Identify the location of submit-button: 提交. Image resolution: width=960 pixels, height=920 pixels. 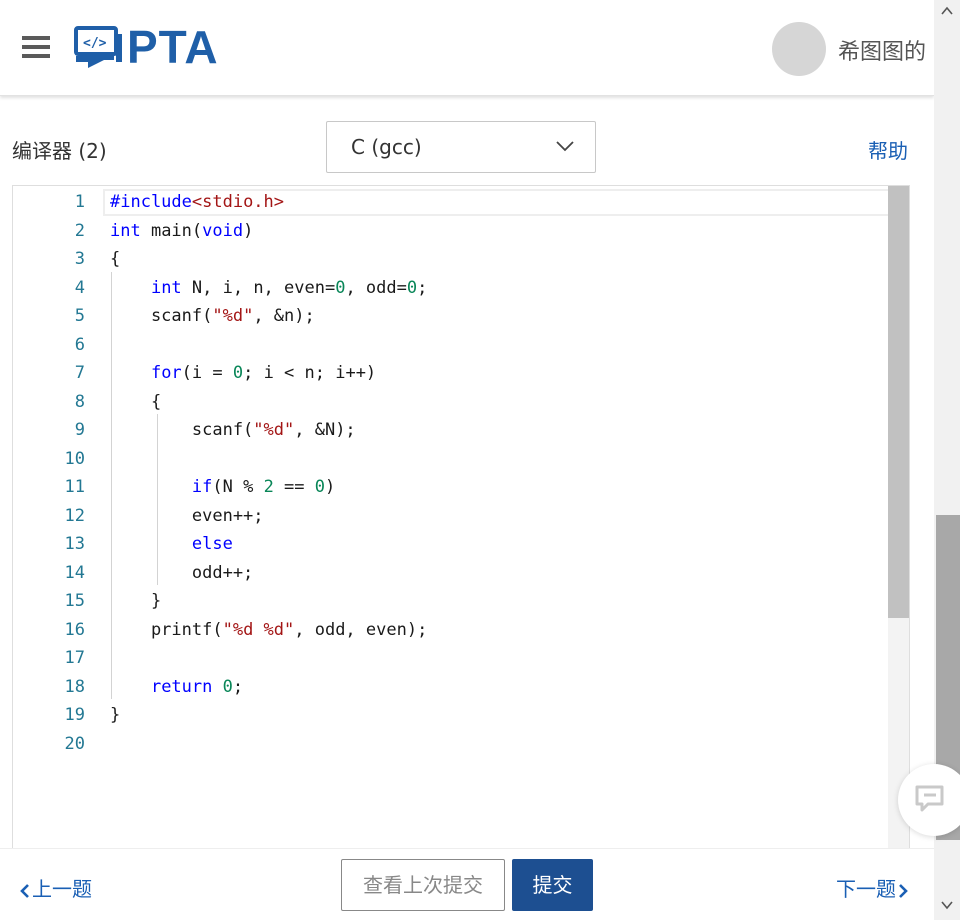
(552, 885).